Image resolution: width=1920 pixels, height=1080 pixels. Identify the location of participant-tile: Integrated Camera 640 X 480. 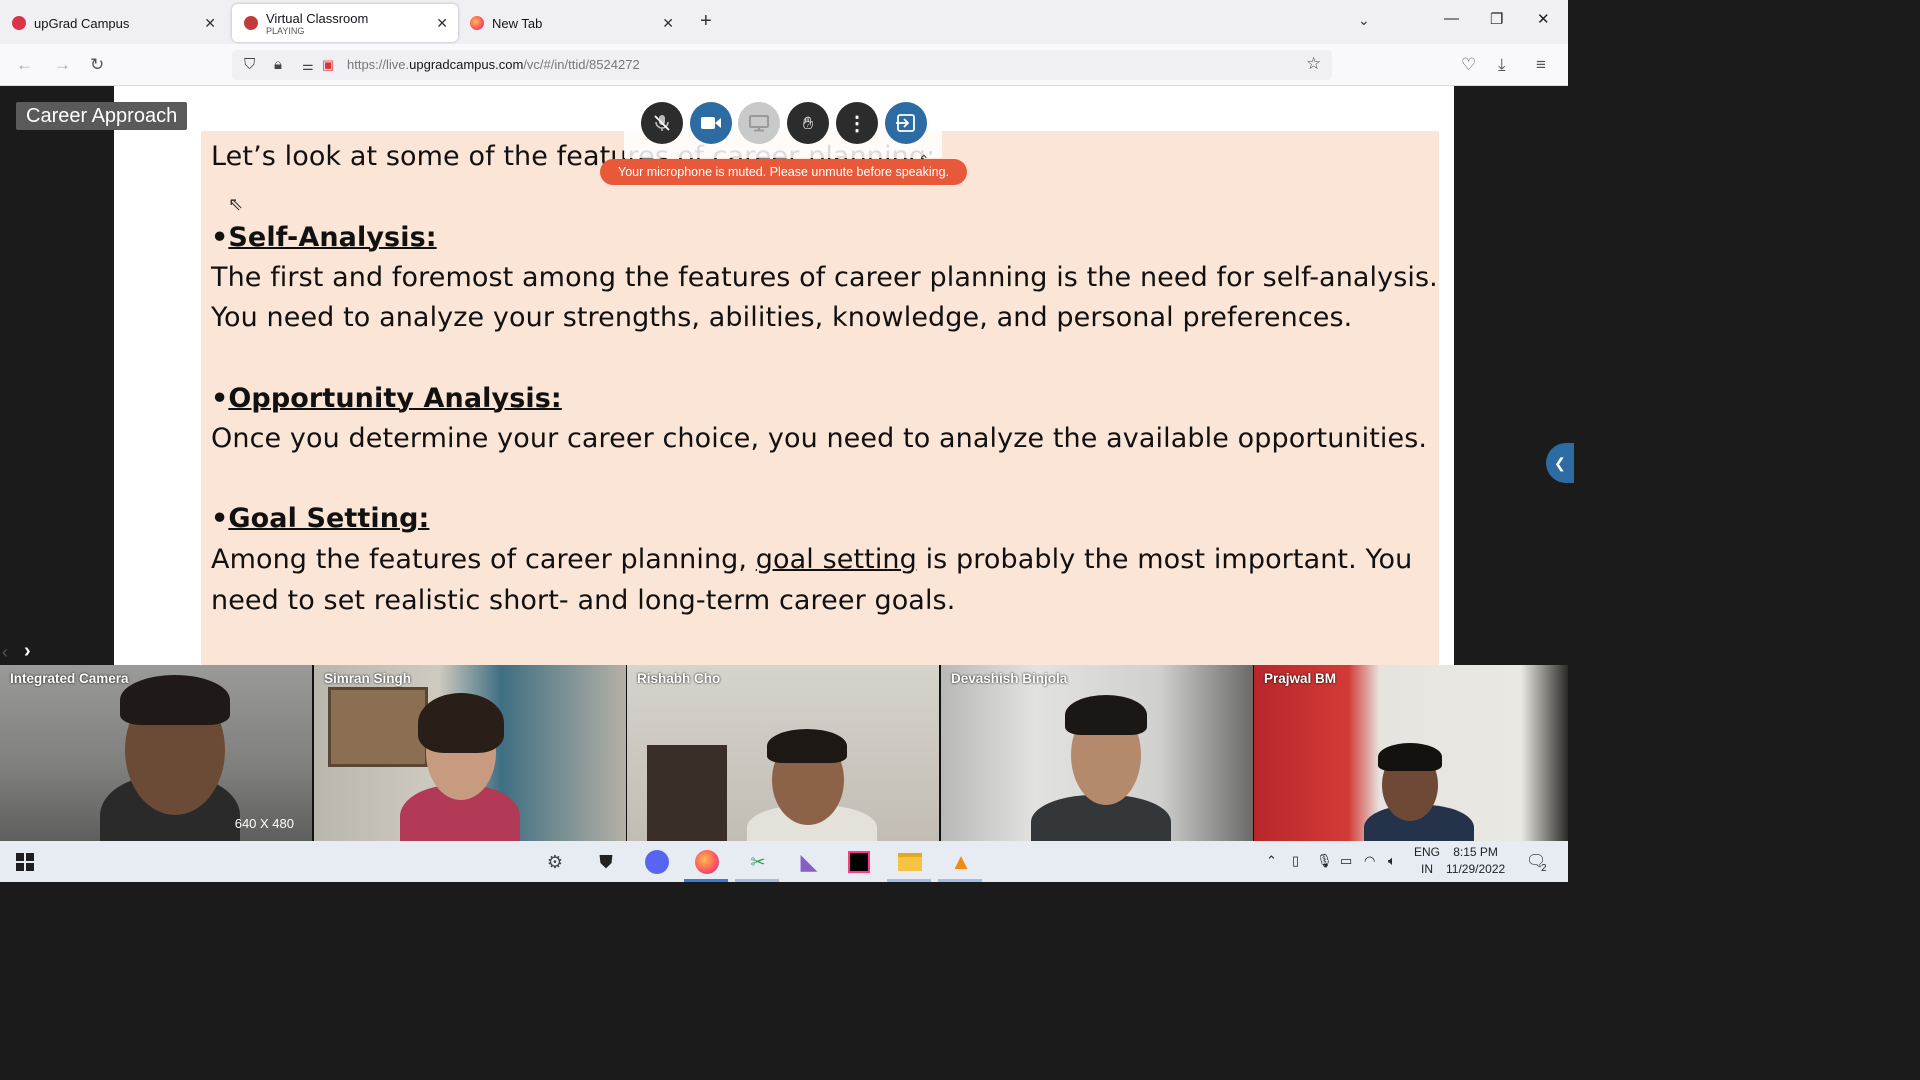
(156, 753).